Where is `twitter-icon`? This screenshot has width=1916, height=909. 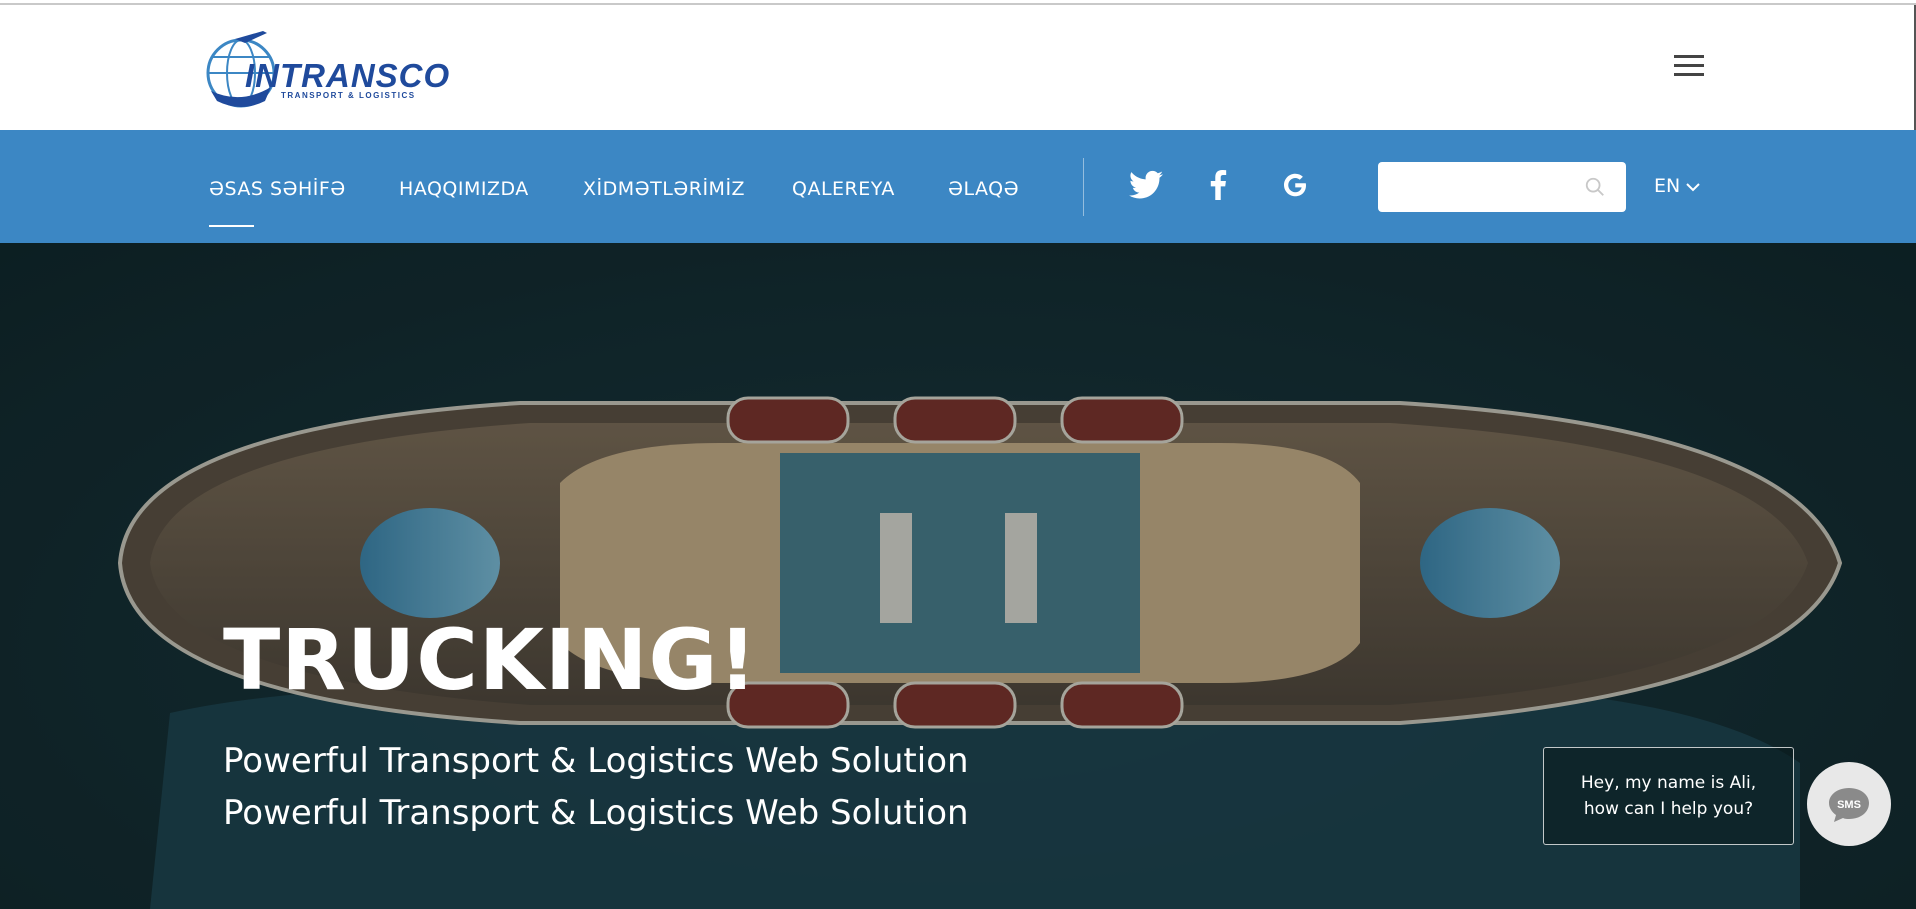
twitter-icon is located at coordinates (1147, 187).